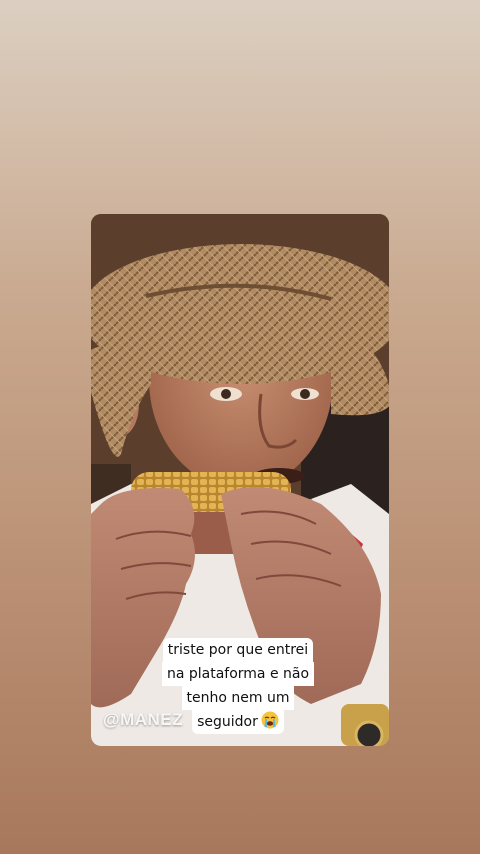 This screenshot has height=854, width=480. Describe the element at coordinates (238, 674) in the screenshot. I see `caption-line-2: na plataforma e não` at that location.